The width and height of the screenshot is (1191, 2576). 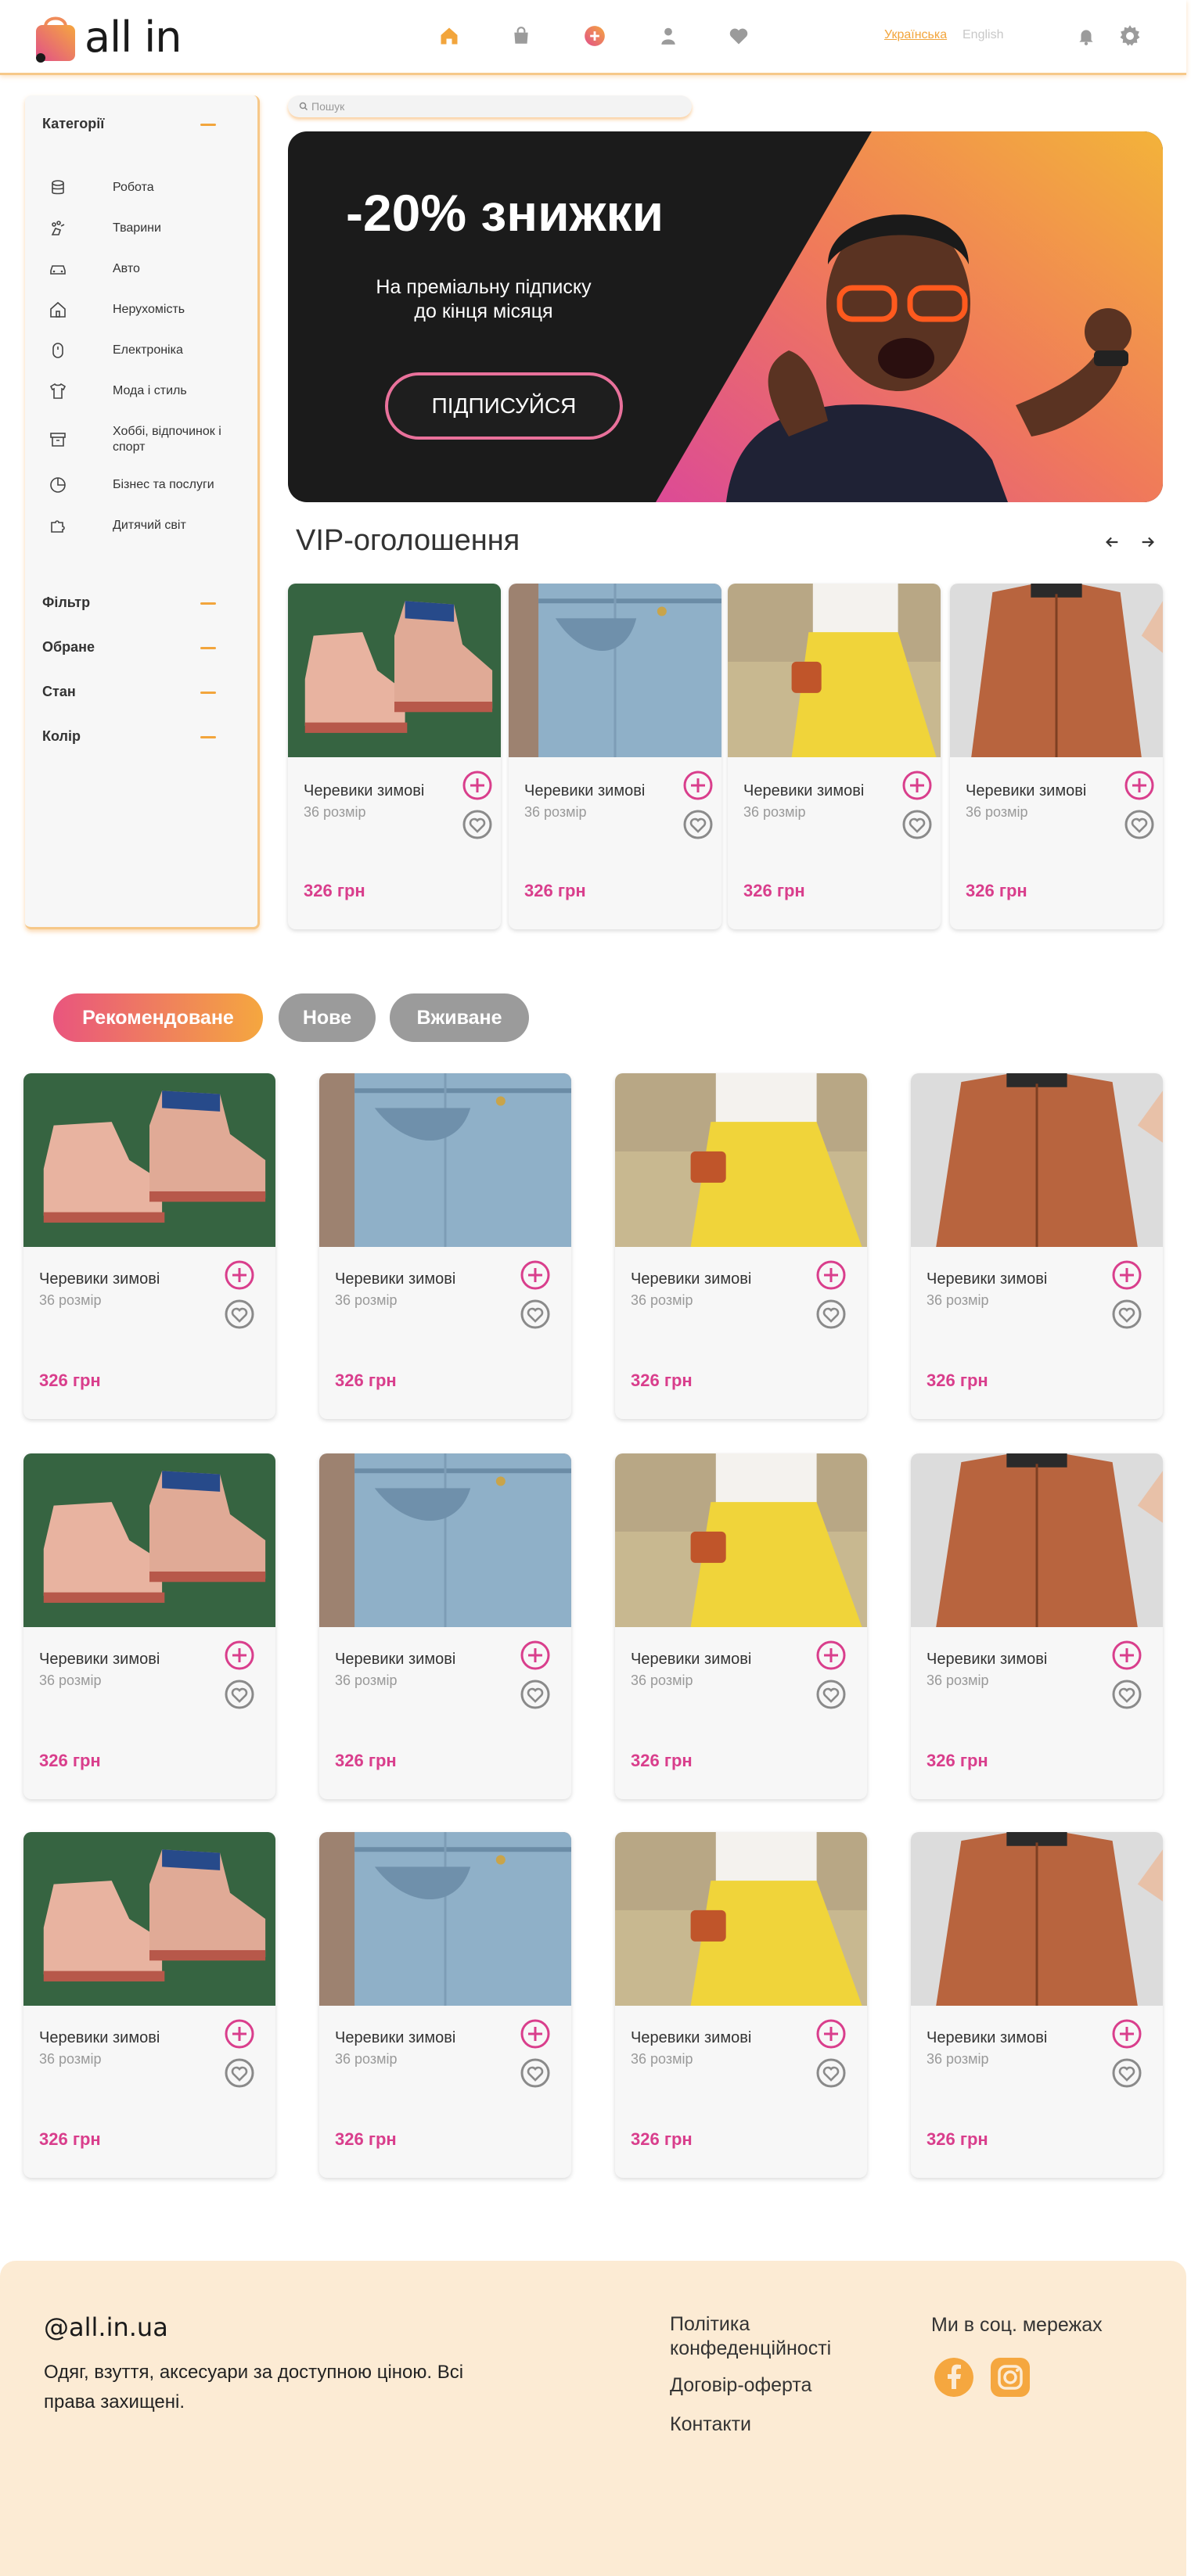 What do you see at coordinates (1010, 2377) in the screenshot?
I see `instagram-icon` at bounding box center [1010, 2377].